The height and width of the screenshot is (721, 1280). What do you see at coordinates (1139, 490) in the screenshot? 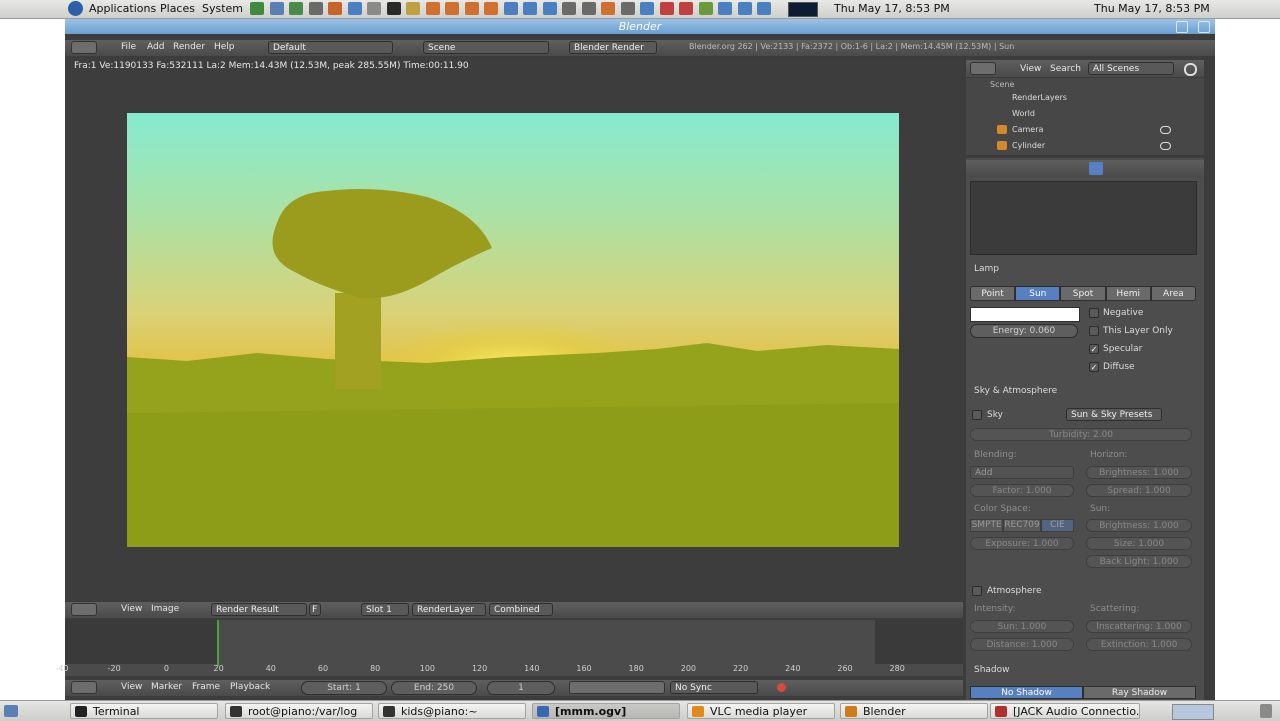
I see `spread-slider: Spread: 1.000` at bounding box center [1139, 490].